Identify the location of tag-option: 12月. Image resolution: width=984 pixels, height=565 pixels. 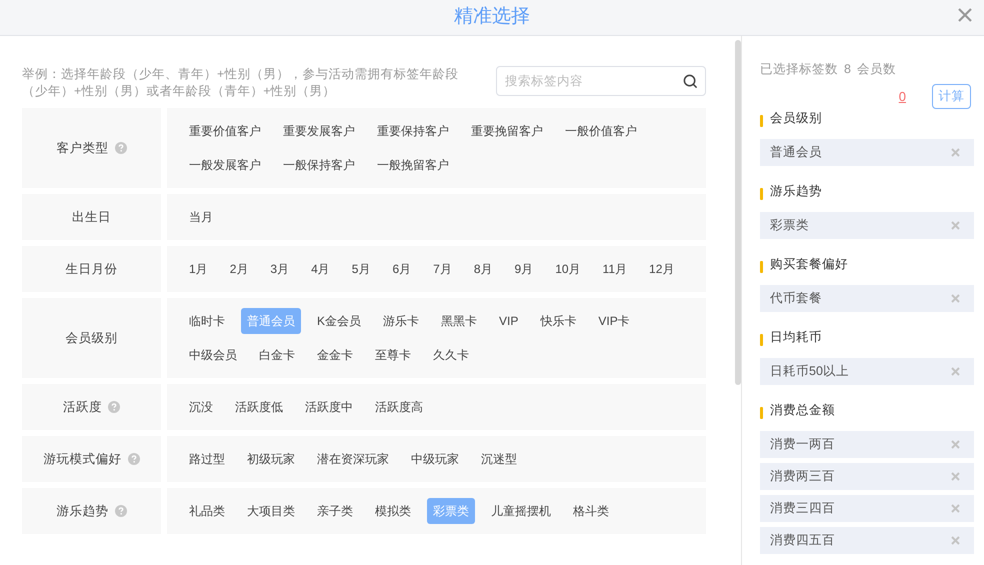
(661, 269).